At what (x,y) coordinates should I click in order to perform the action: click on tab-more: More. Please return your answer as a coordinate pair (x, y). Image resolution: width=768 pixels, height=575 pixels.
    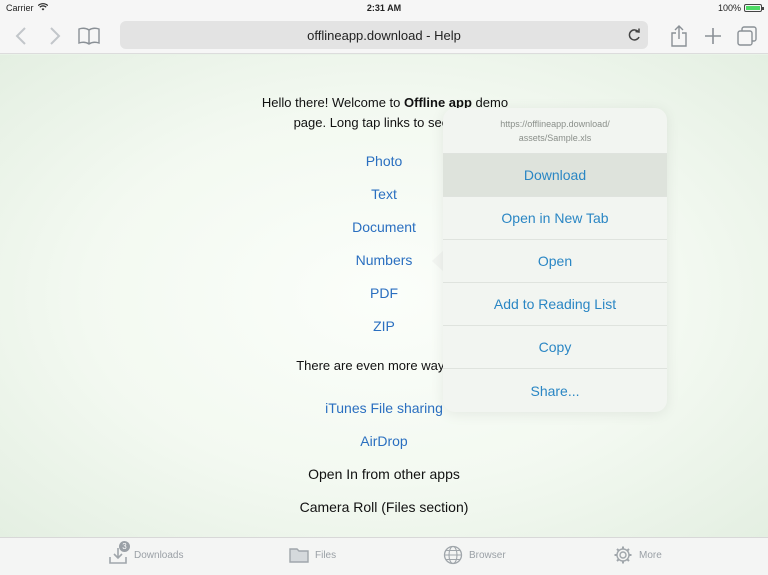
    Looking at the image, I should click on (637, 555).